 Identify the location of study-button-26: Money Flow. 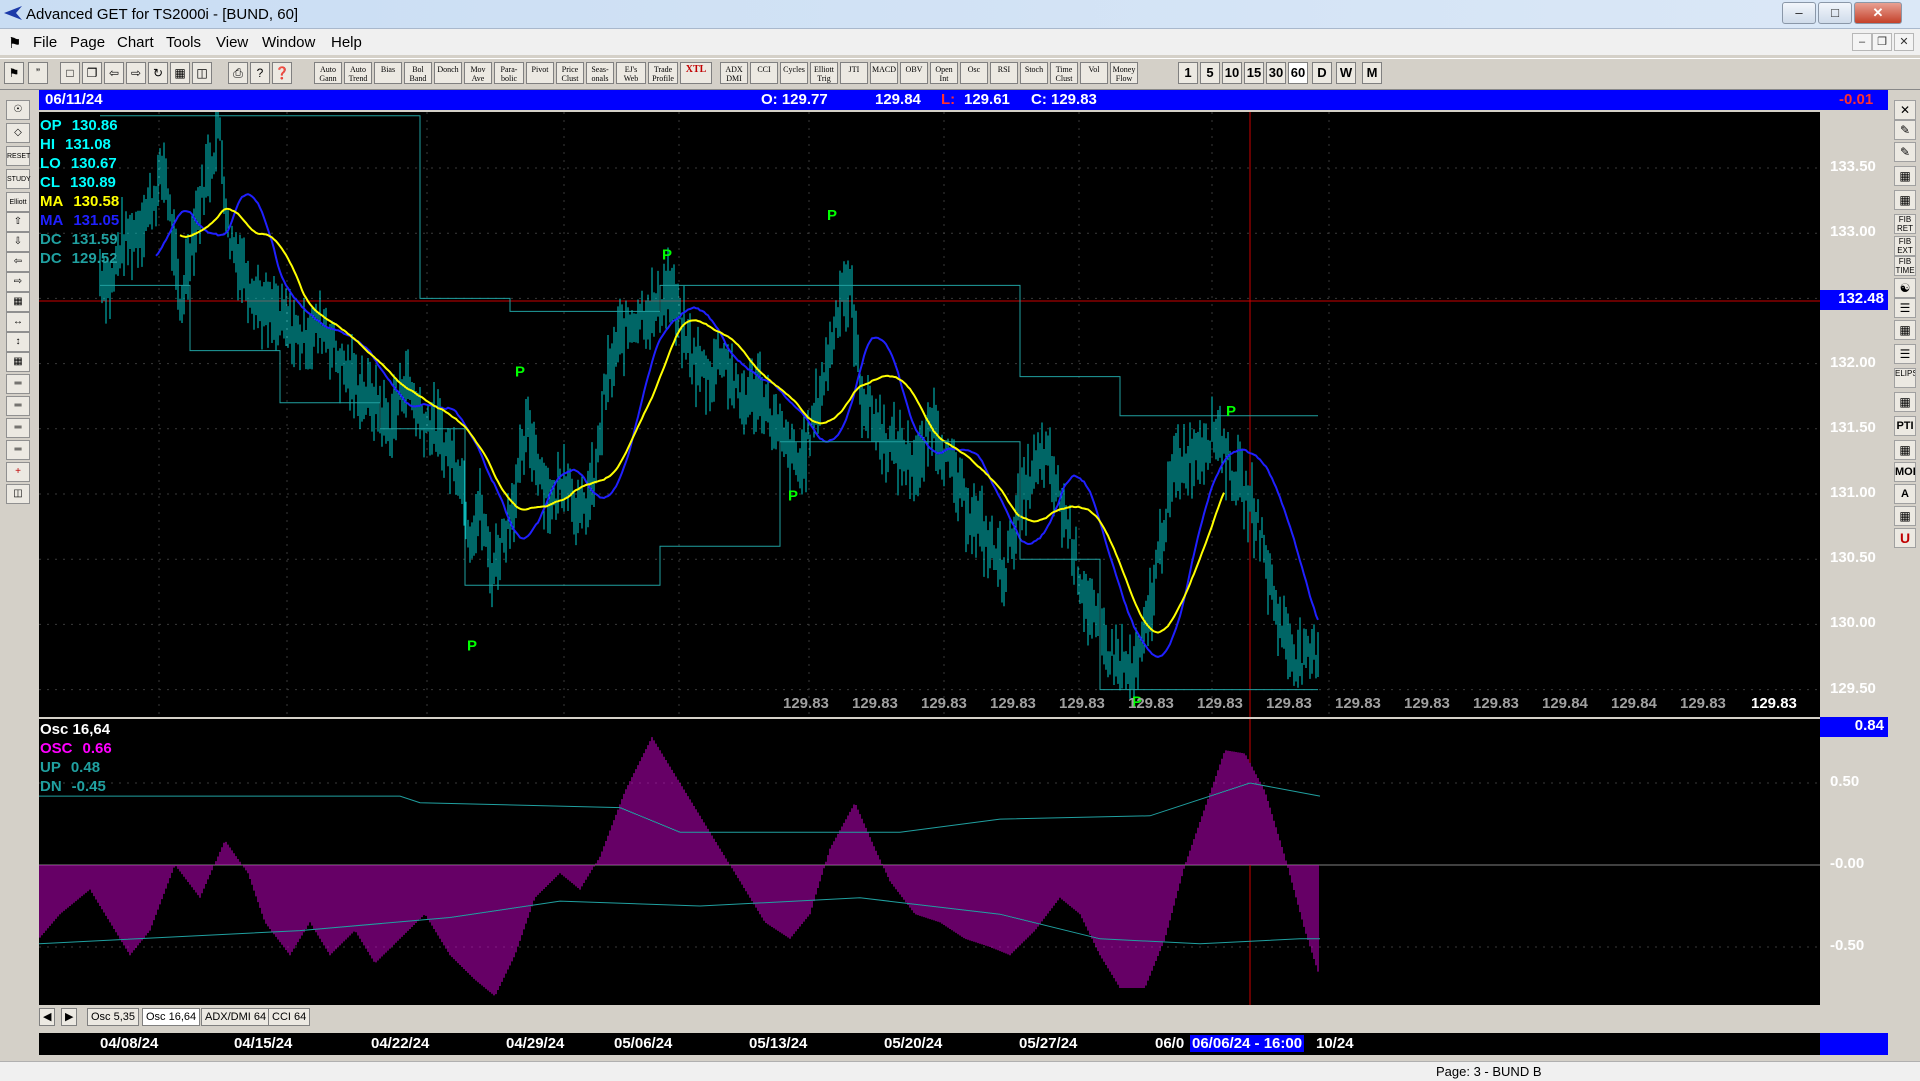
(1124, 73).